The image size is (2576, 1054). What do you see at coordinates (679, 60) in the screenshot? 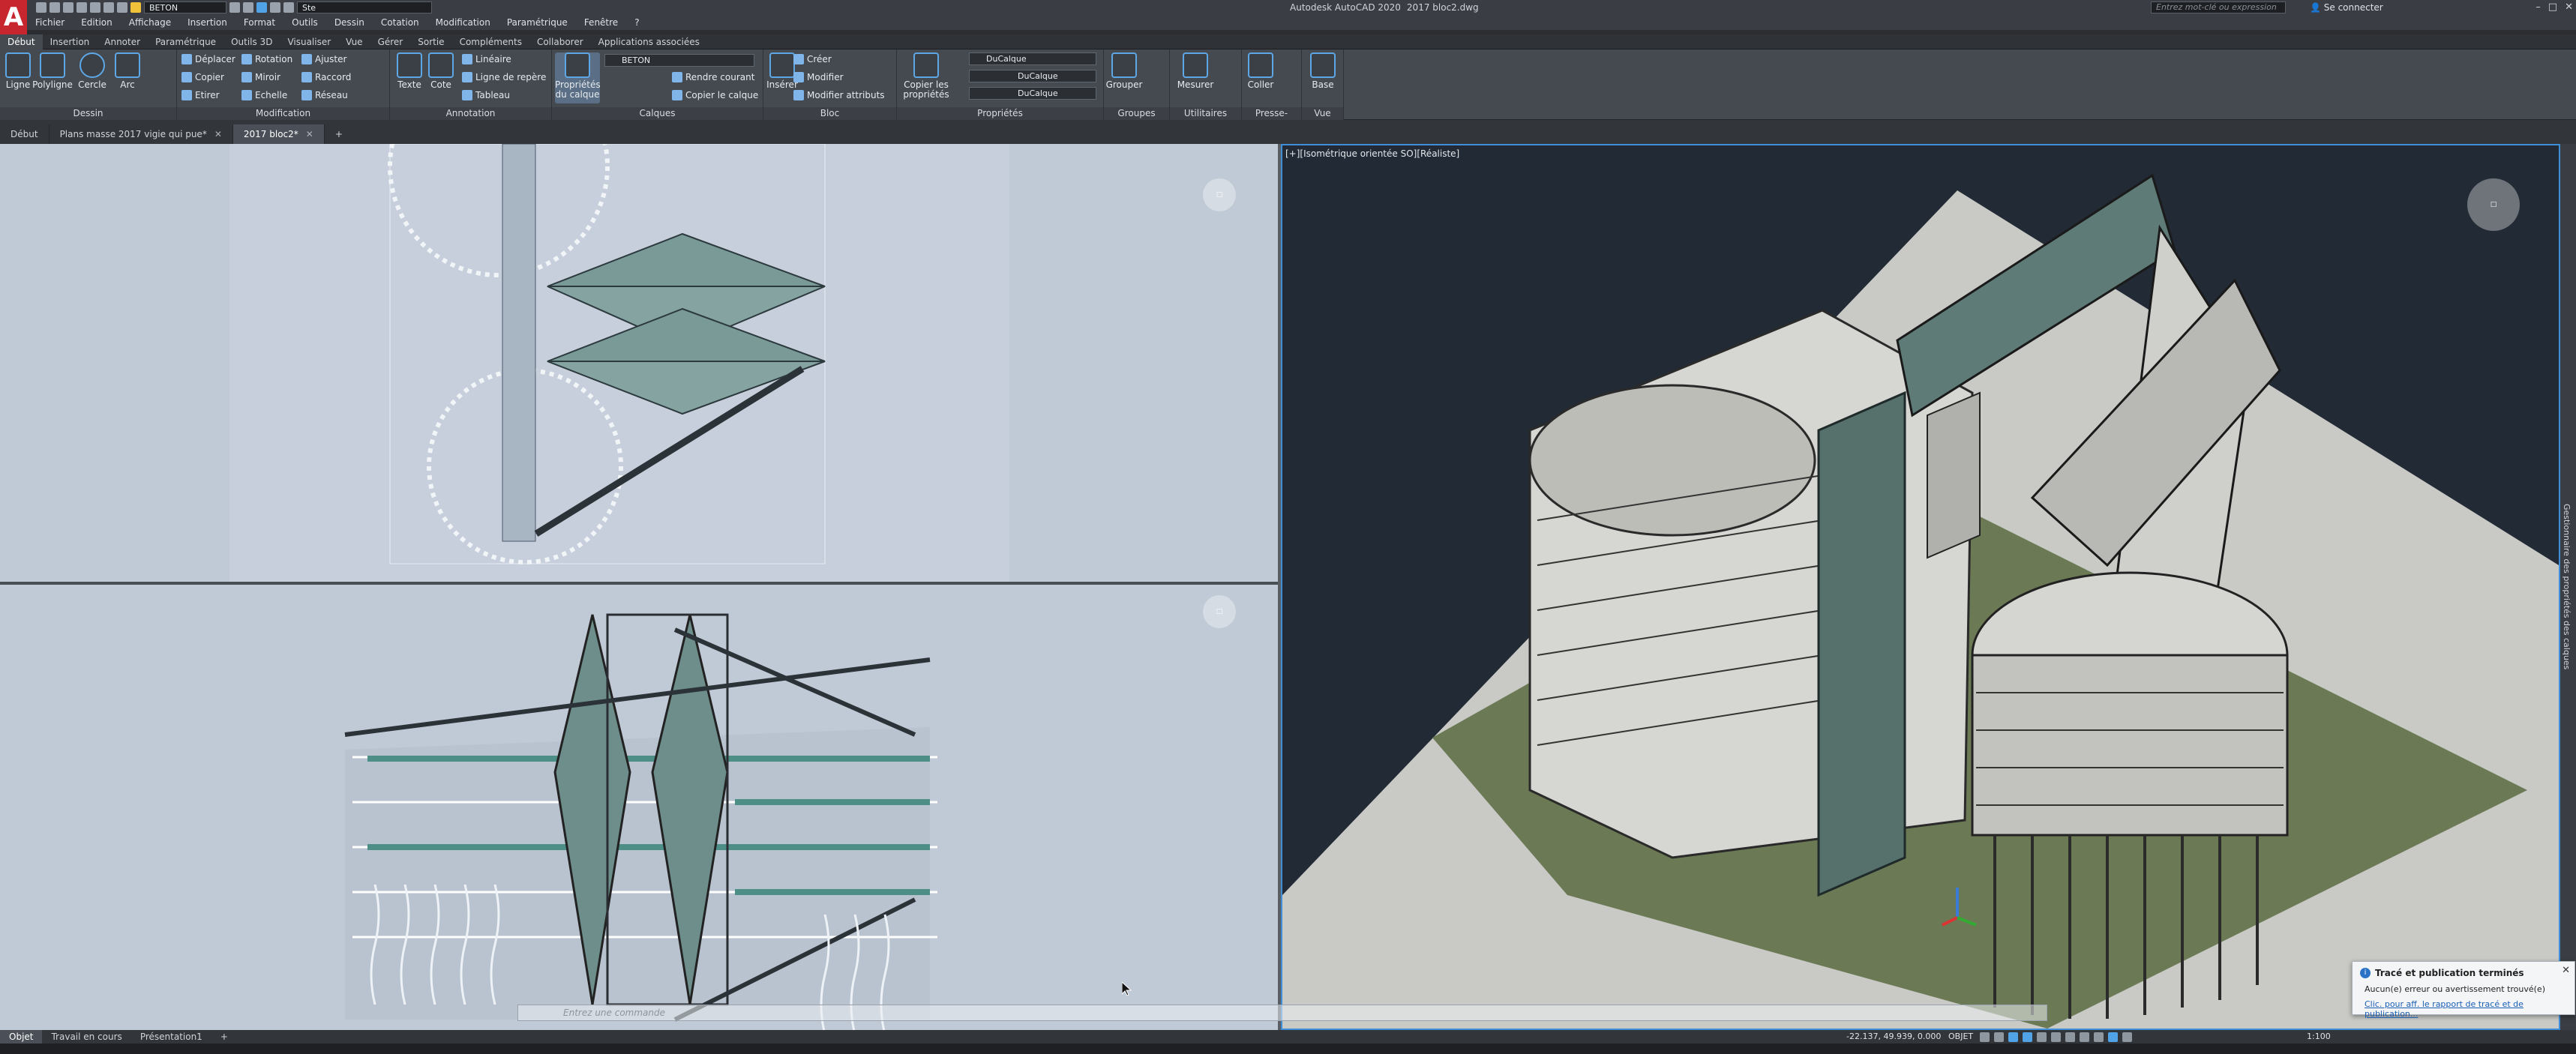
I see `layer-combo: BETON` at bounding box center [679, 60].